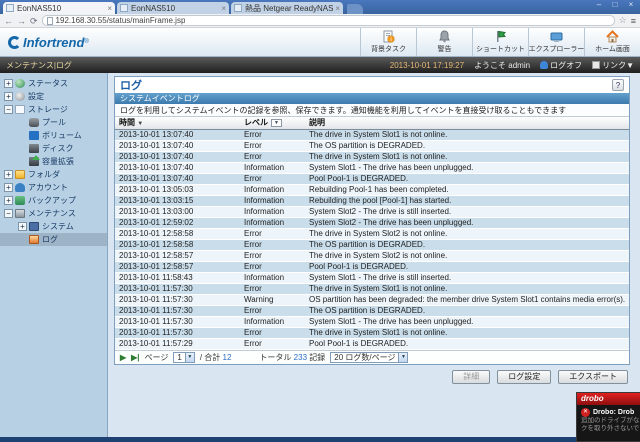  What do you see at coordinates (53, 148) in the screenshot?
I see `sidebar-item-disk: ディスク` at bounding box center [53, 148].